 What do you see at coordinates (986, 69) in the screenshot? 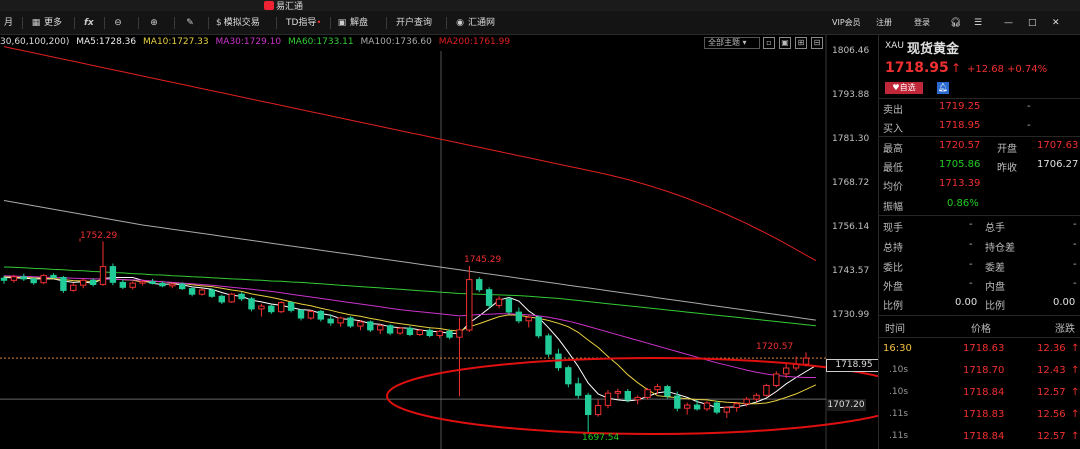
I see `quote-change: +12.68` at bounding box center [986, 69].